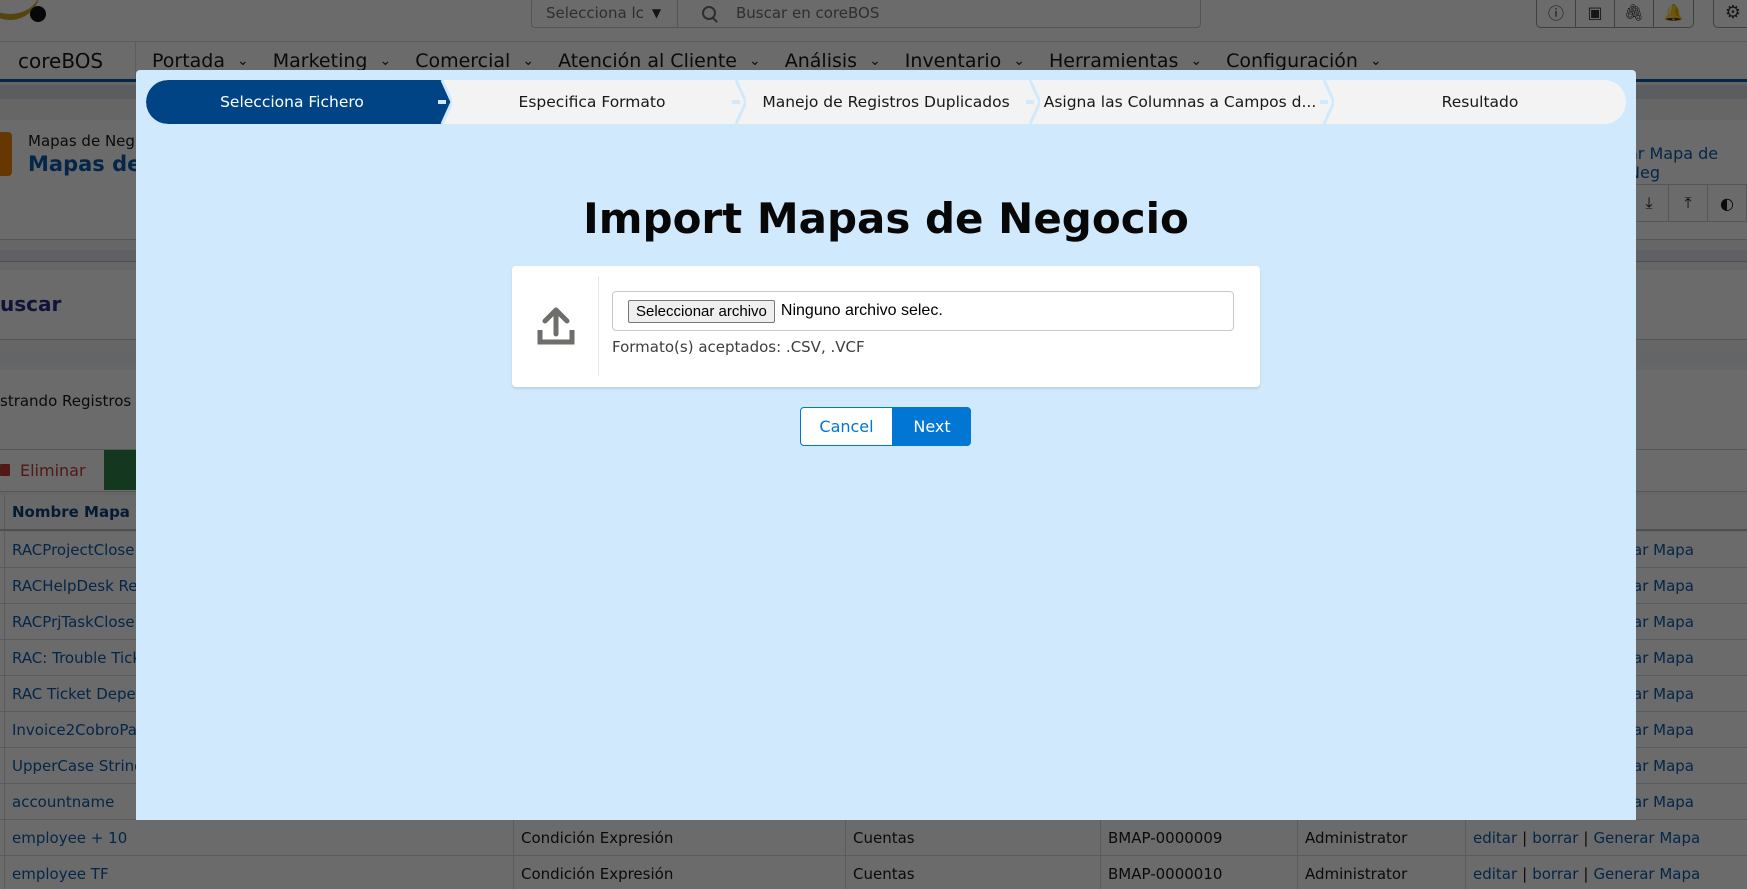 Image resolution: width=1747 pixels, height=889 pixels. What do you see at coordinates (592, 102) in the screenshot?
I see `step-especifica-formato: Especifica Formato` at bounding box center [592, 102].